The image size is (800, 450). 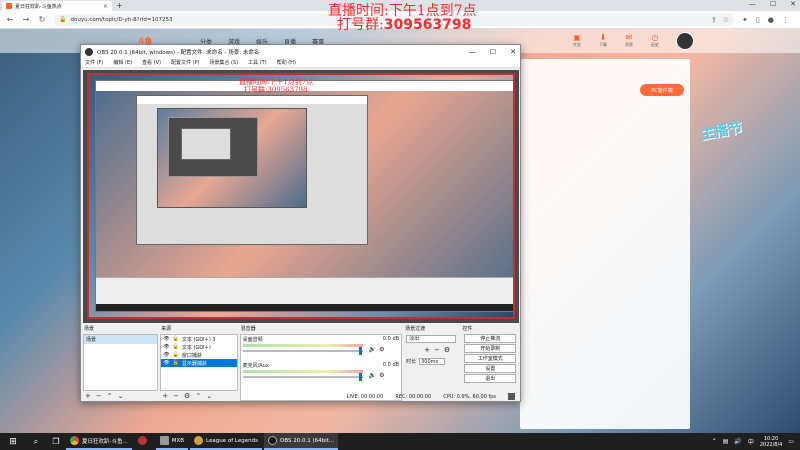 What do you see at coordinates (62, 19) in the screenshot?
I see `lock-icon: 🔒` at bounding box center [62, 19].